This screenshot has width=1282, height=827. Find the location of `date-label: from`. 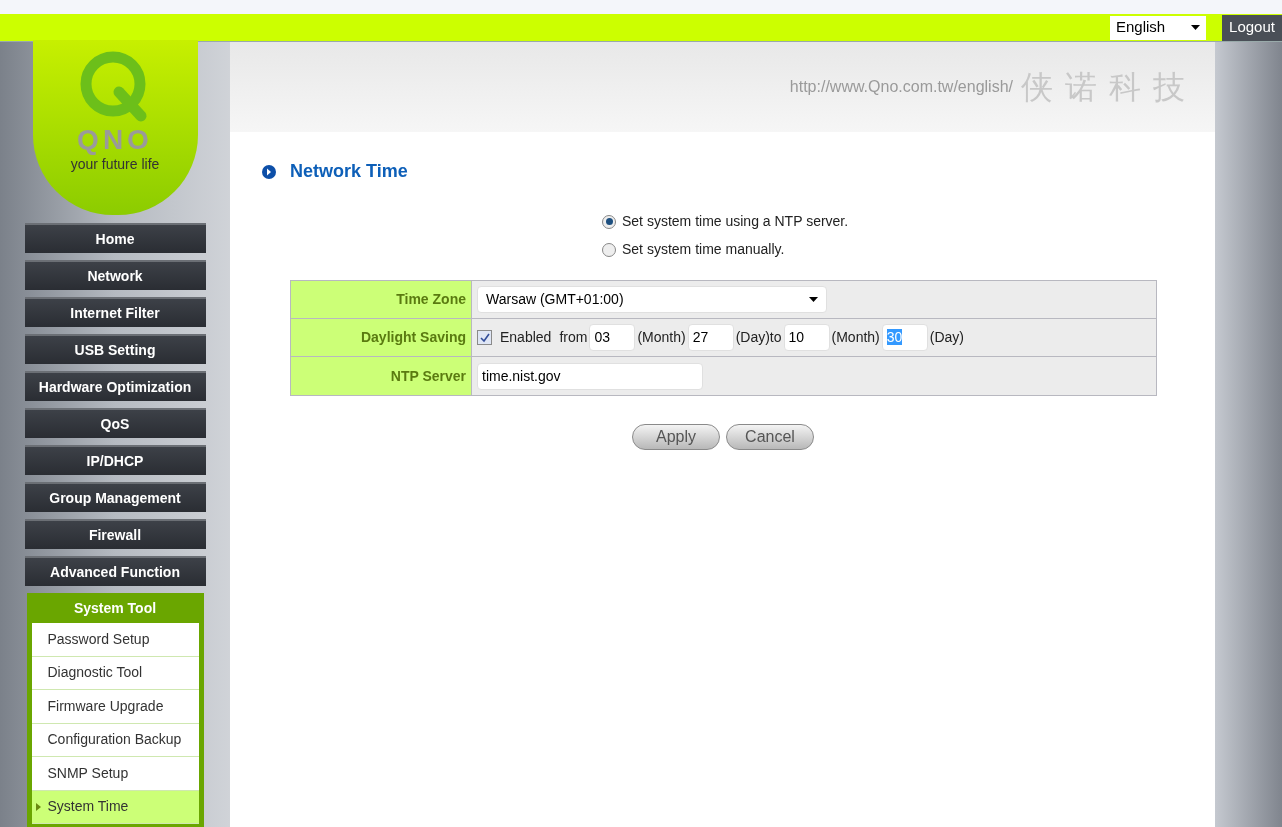

date-label: from is located at coordinates (573, 337).